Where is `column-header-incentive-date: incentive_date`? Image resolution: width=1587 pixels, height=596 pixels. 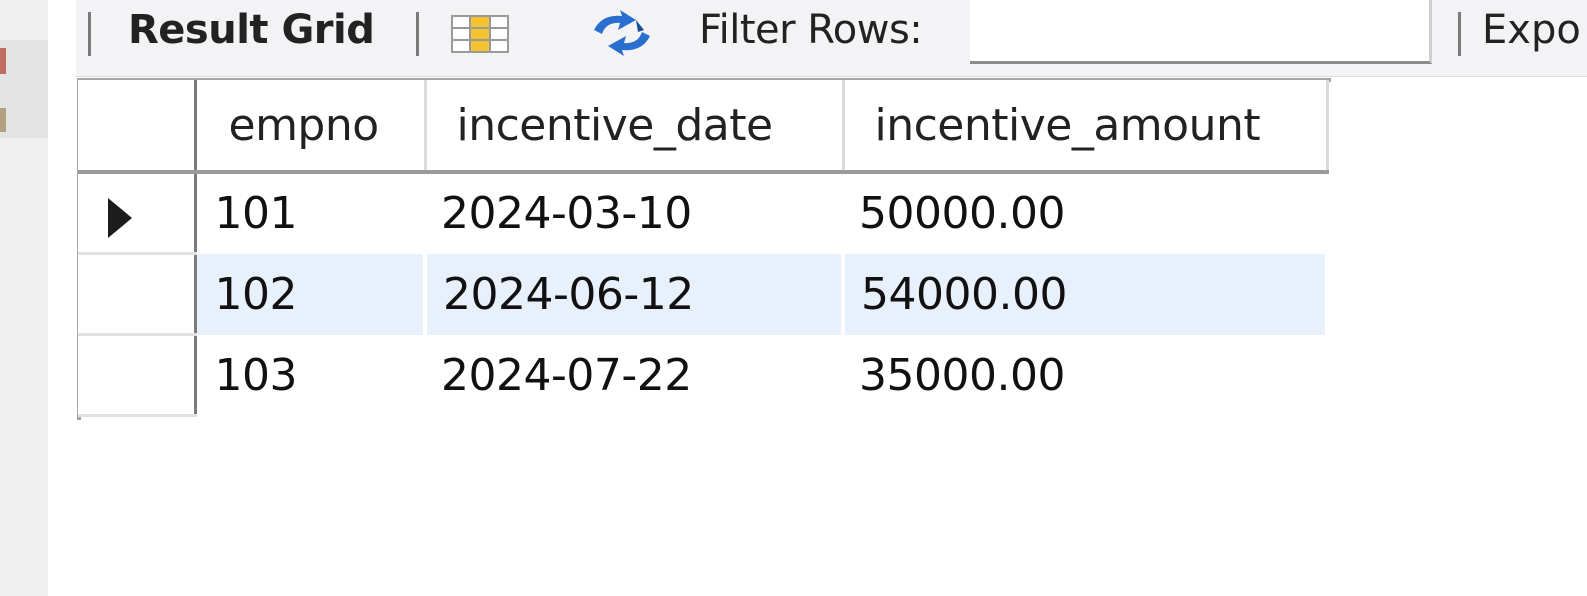 column-header-incentive-date: incentive_date is located at coordinates (635, 127).